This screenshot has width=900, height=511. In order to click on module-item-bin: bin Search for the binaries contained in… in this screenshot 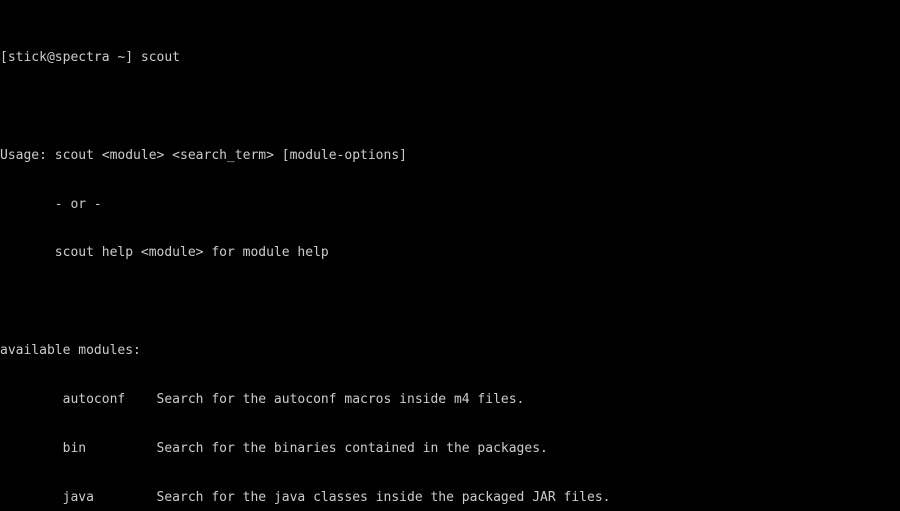, I will do `click(274, 449)`.